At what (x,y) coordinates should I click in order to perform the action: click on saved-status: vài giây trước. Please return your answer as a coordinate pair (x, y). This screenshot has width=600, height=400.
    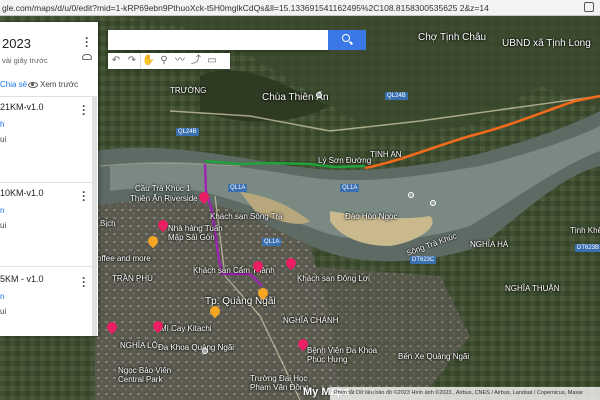
    Looking at the image, I should click on (25, 60).